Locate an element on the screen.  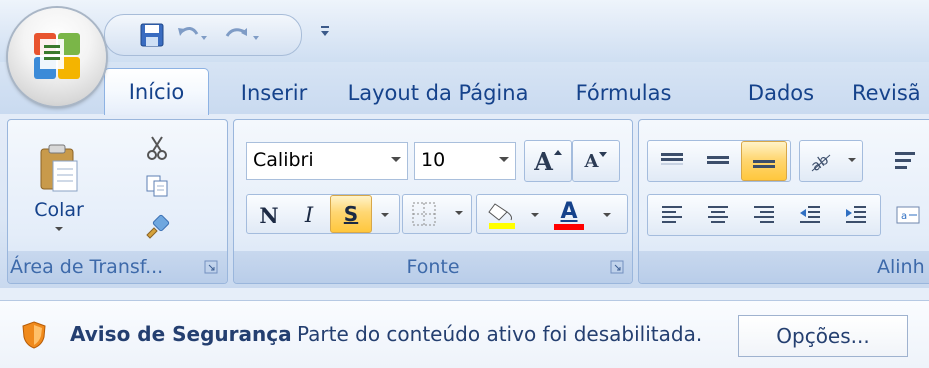
bold-glyph: N is located at coordinates (269, 215).